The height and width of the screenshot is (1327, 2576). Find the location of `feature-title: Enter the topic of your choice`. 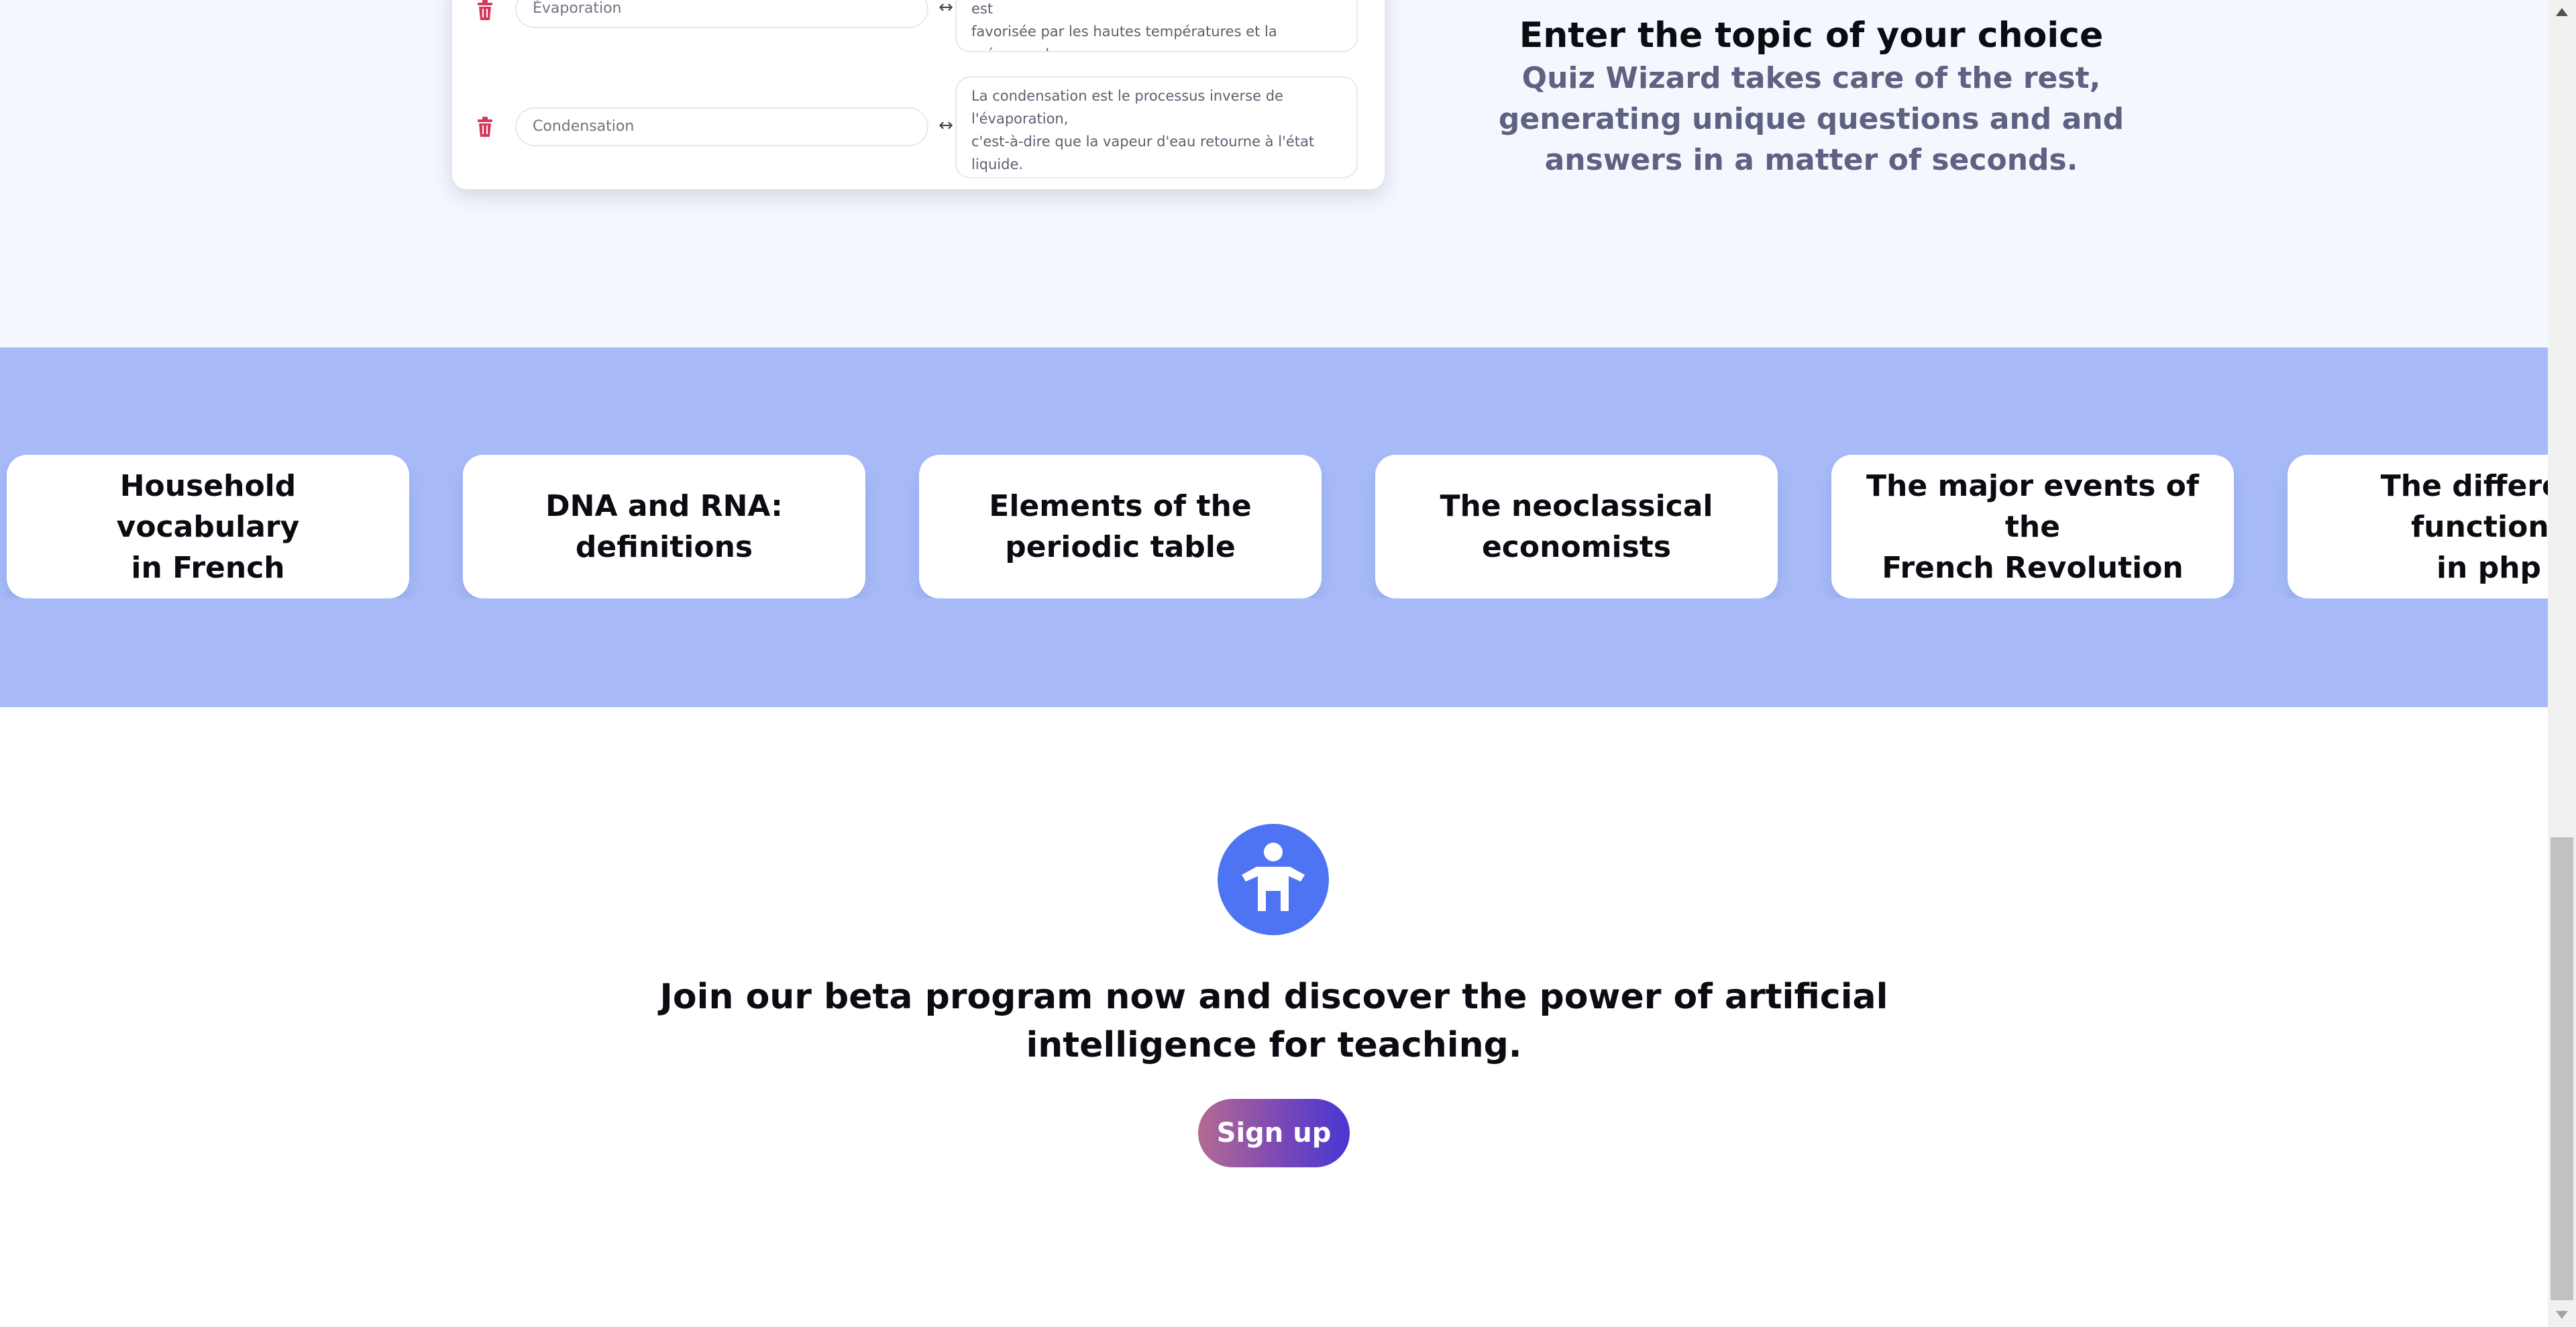

feature-title: Enter the topic of your choice is located at coordinates (1811, 35).